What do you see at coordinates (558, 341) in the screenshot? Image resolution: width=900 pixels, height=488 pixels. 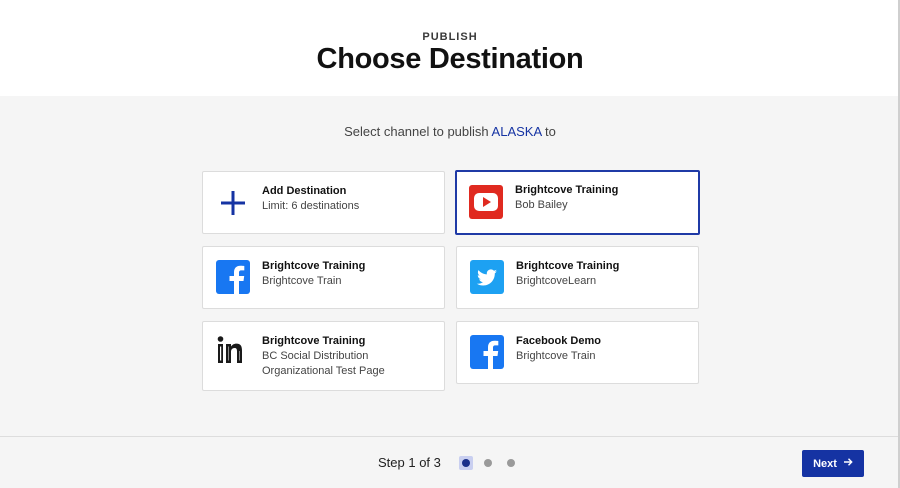 I see `card-title: Facebook Demo` at bounding box center [558, 341].